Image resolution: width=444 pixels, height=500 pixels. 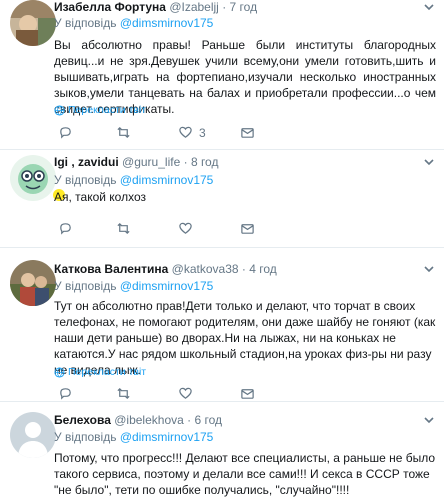 I want to click on author-name: Igi , zavidui, so click(x=86, y=162).